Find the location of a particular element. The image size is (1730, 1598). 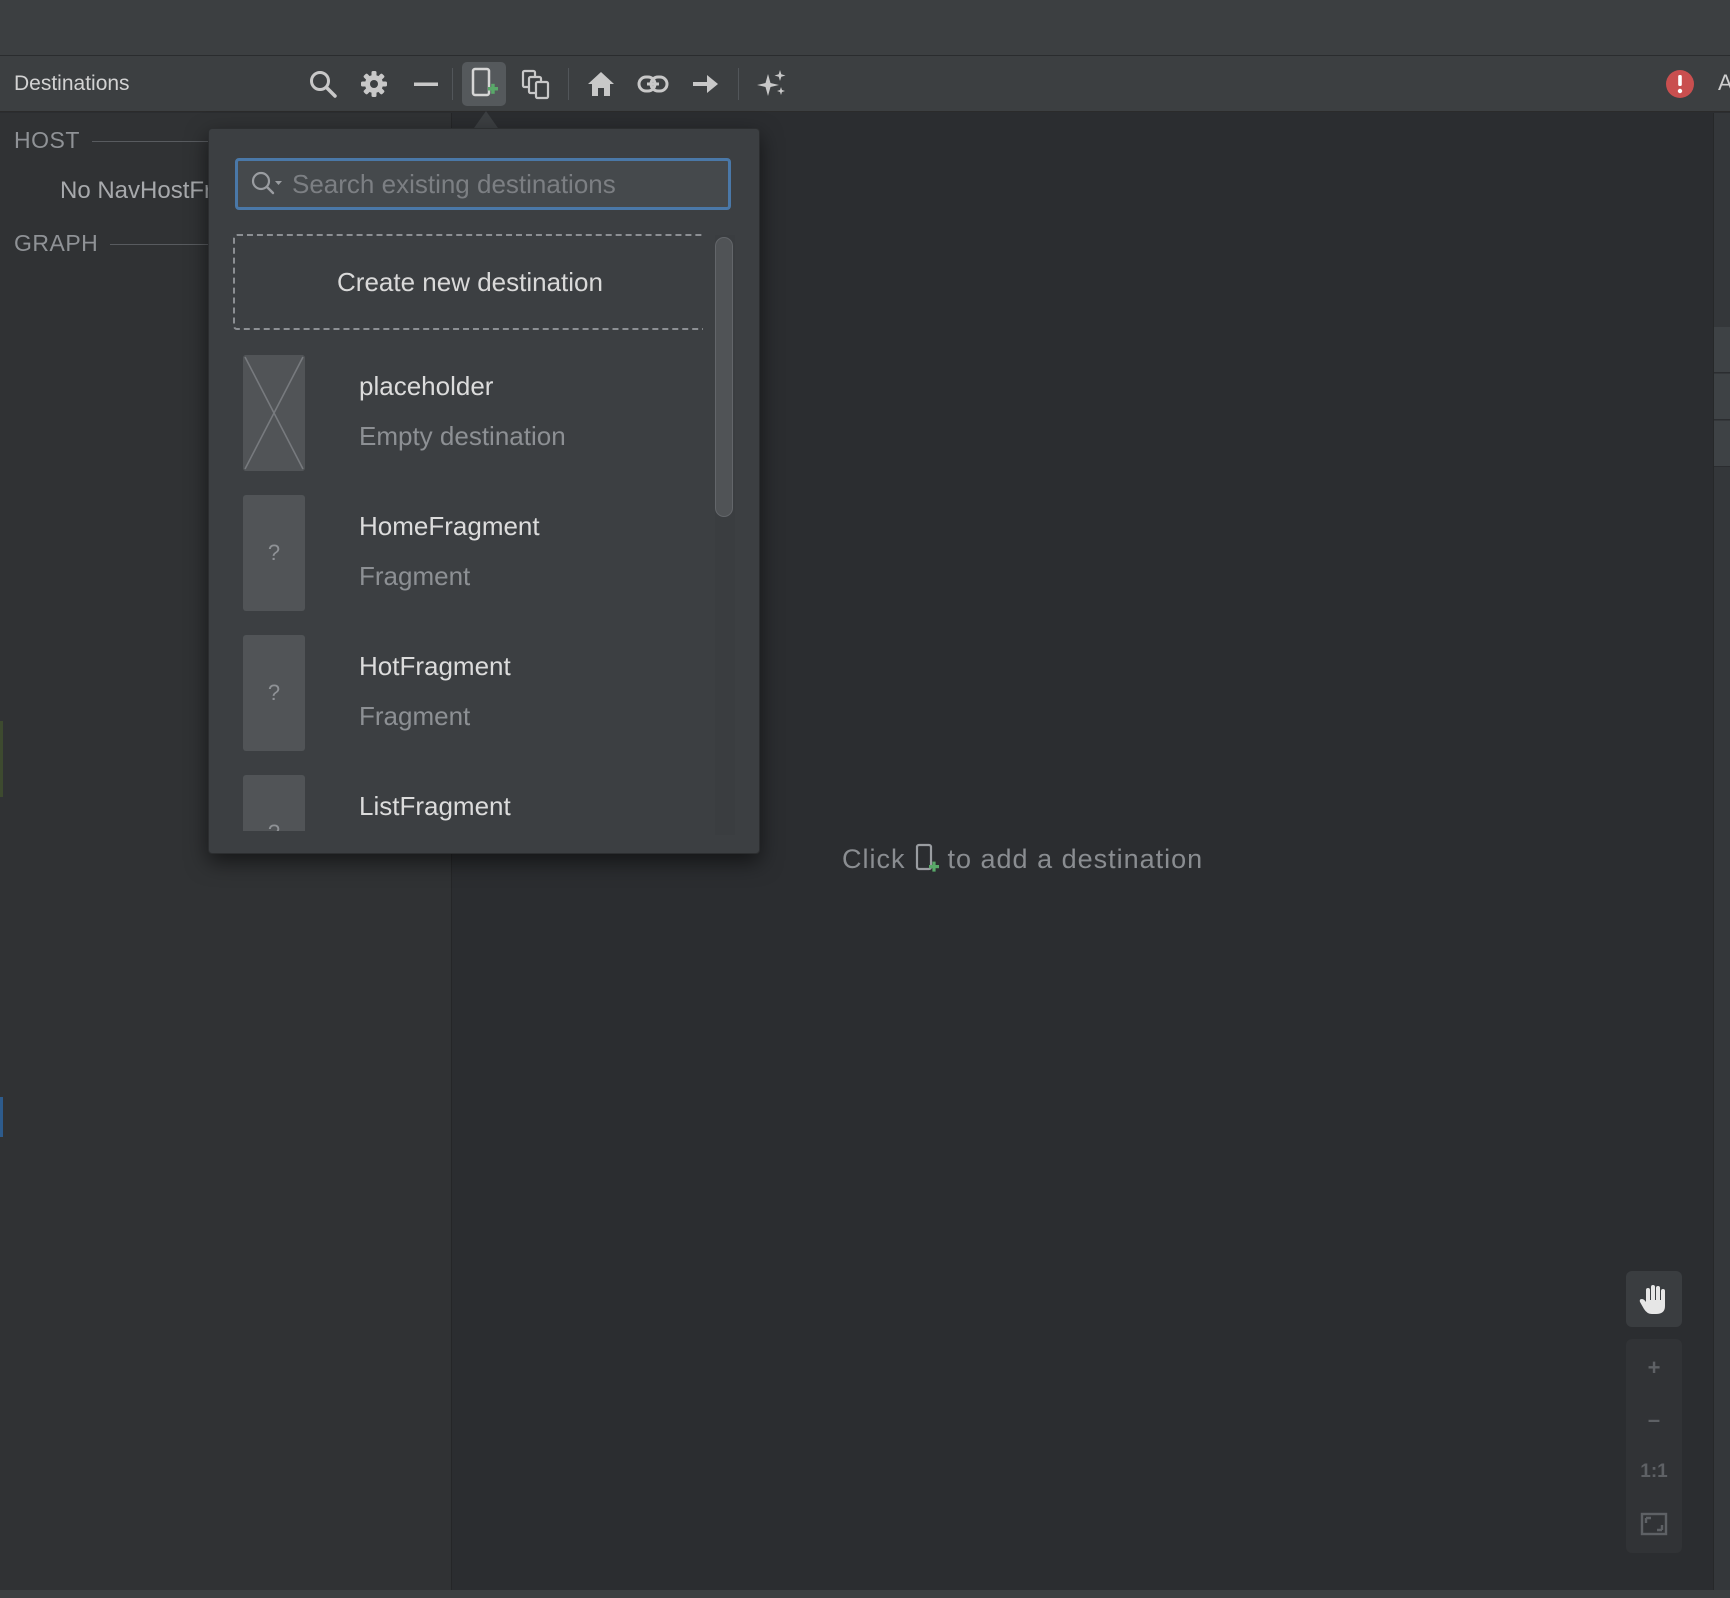

destinations-panel-title: Destinations is located at coordinates (72, 83).